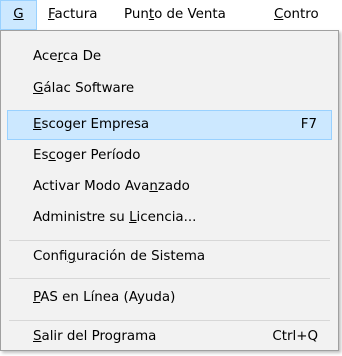 The height and width of the screenshot is (356, 342). What do you see at coordinates (308, 124) in the screenshot?
I see `menu-item-escoger-empresa-shortcut: F7` at bounding box center [308, 124].